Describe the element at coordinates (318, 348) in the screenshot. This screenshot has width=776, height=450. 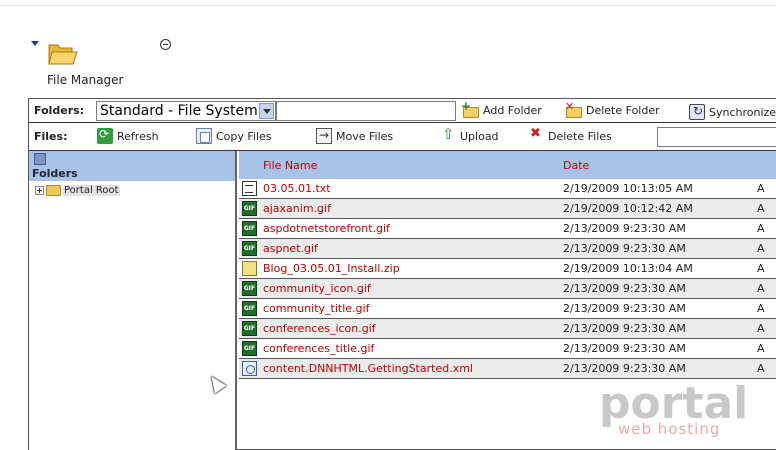
I see `file-name: conferences_title.gif` at that location.